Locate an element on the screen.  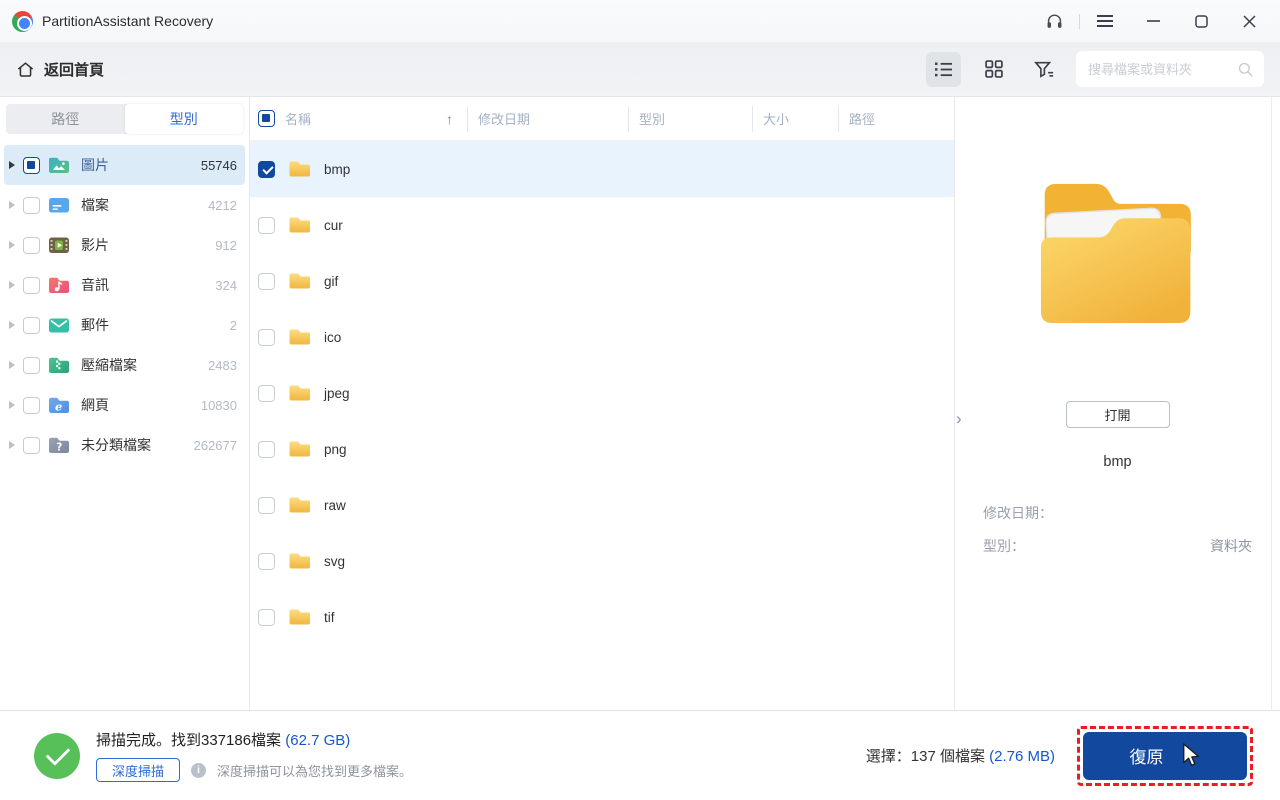
filter-button is located at coordinates (1043, 69).